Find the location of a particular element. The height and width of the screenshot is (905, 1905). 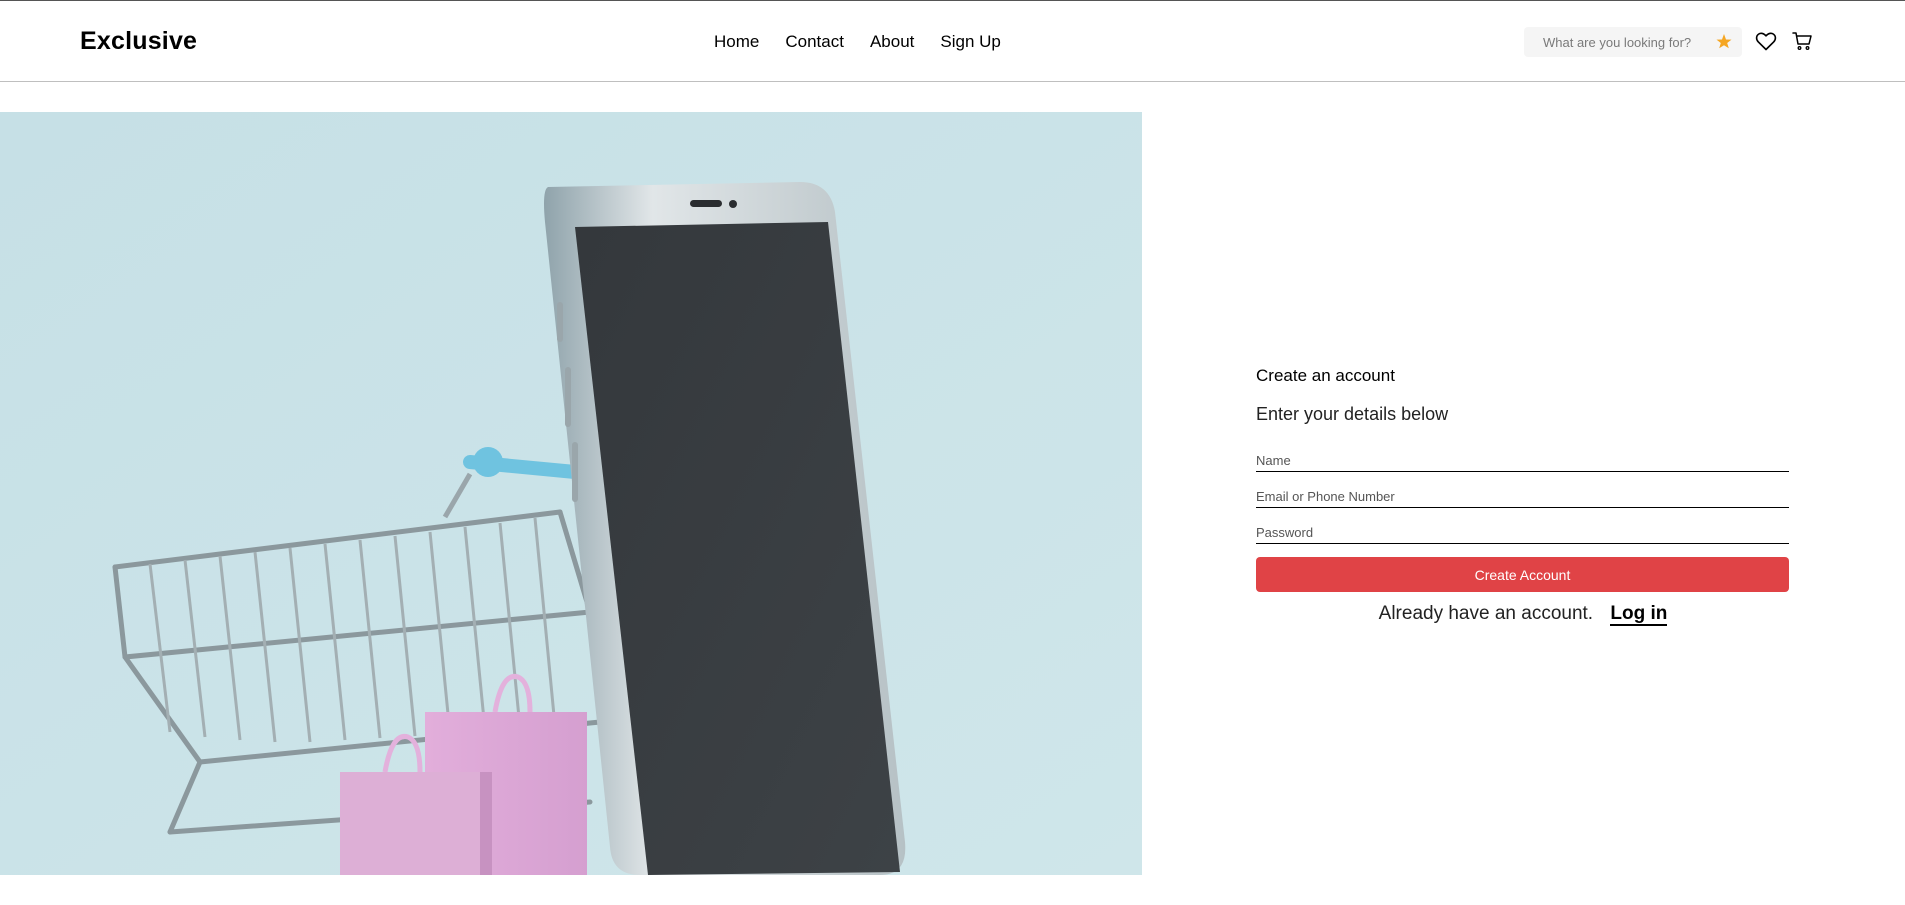

nav-sign-up: Sign Up is located at coordinates (970, 42).